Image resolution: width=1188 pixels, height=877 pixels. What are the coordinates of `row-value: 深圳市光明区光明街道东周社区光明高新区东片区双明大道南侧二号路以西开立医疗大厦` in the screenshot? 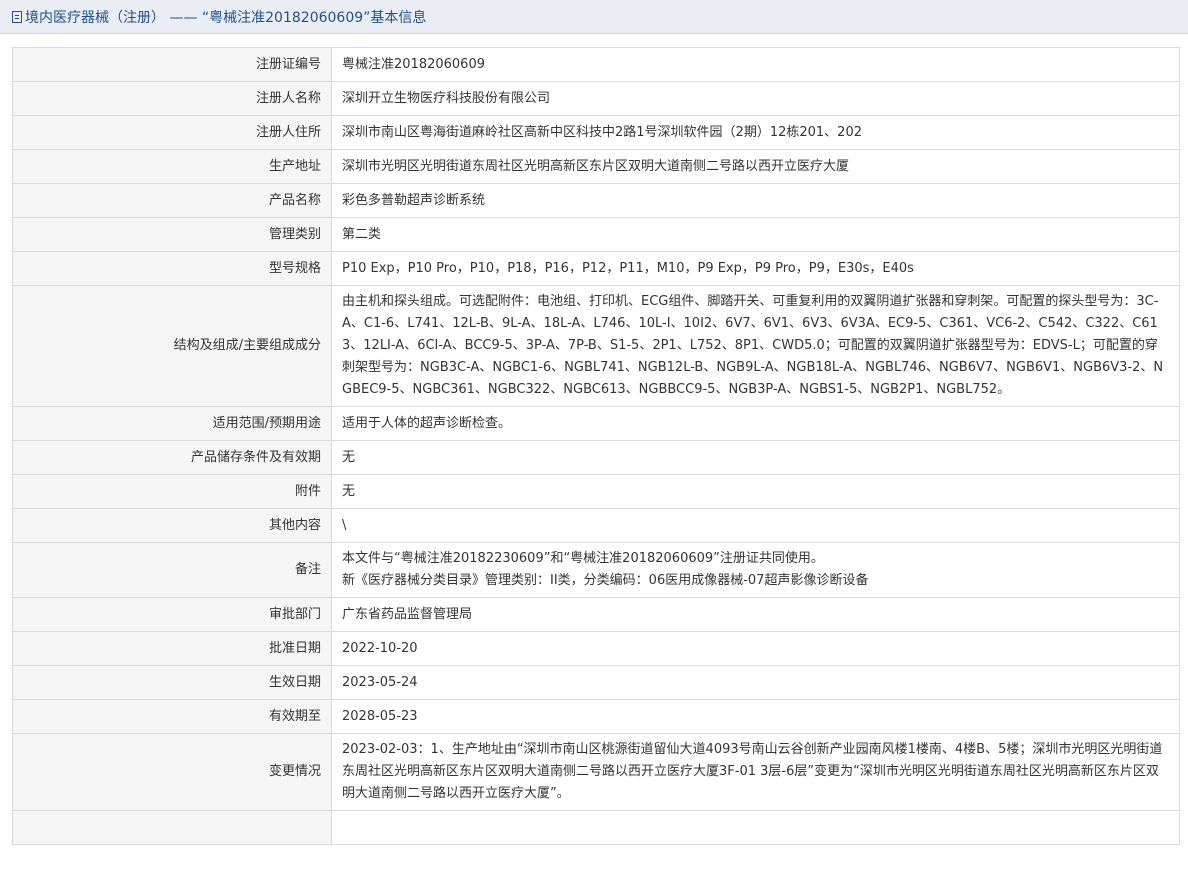 It's located at (755, 166).